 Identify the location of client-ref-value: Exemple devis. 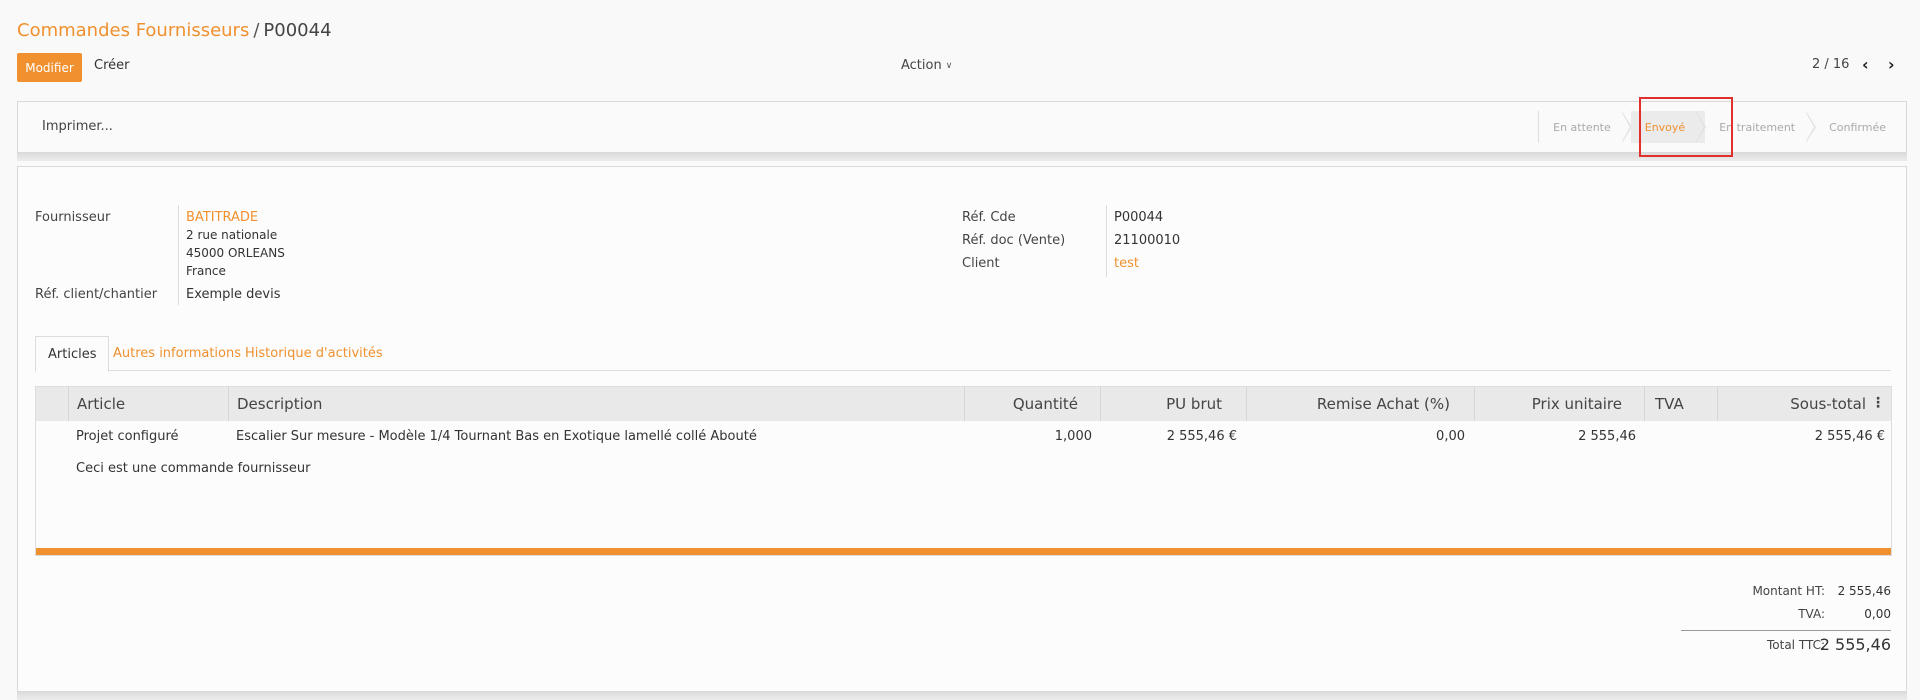
(233, 294).